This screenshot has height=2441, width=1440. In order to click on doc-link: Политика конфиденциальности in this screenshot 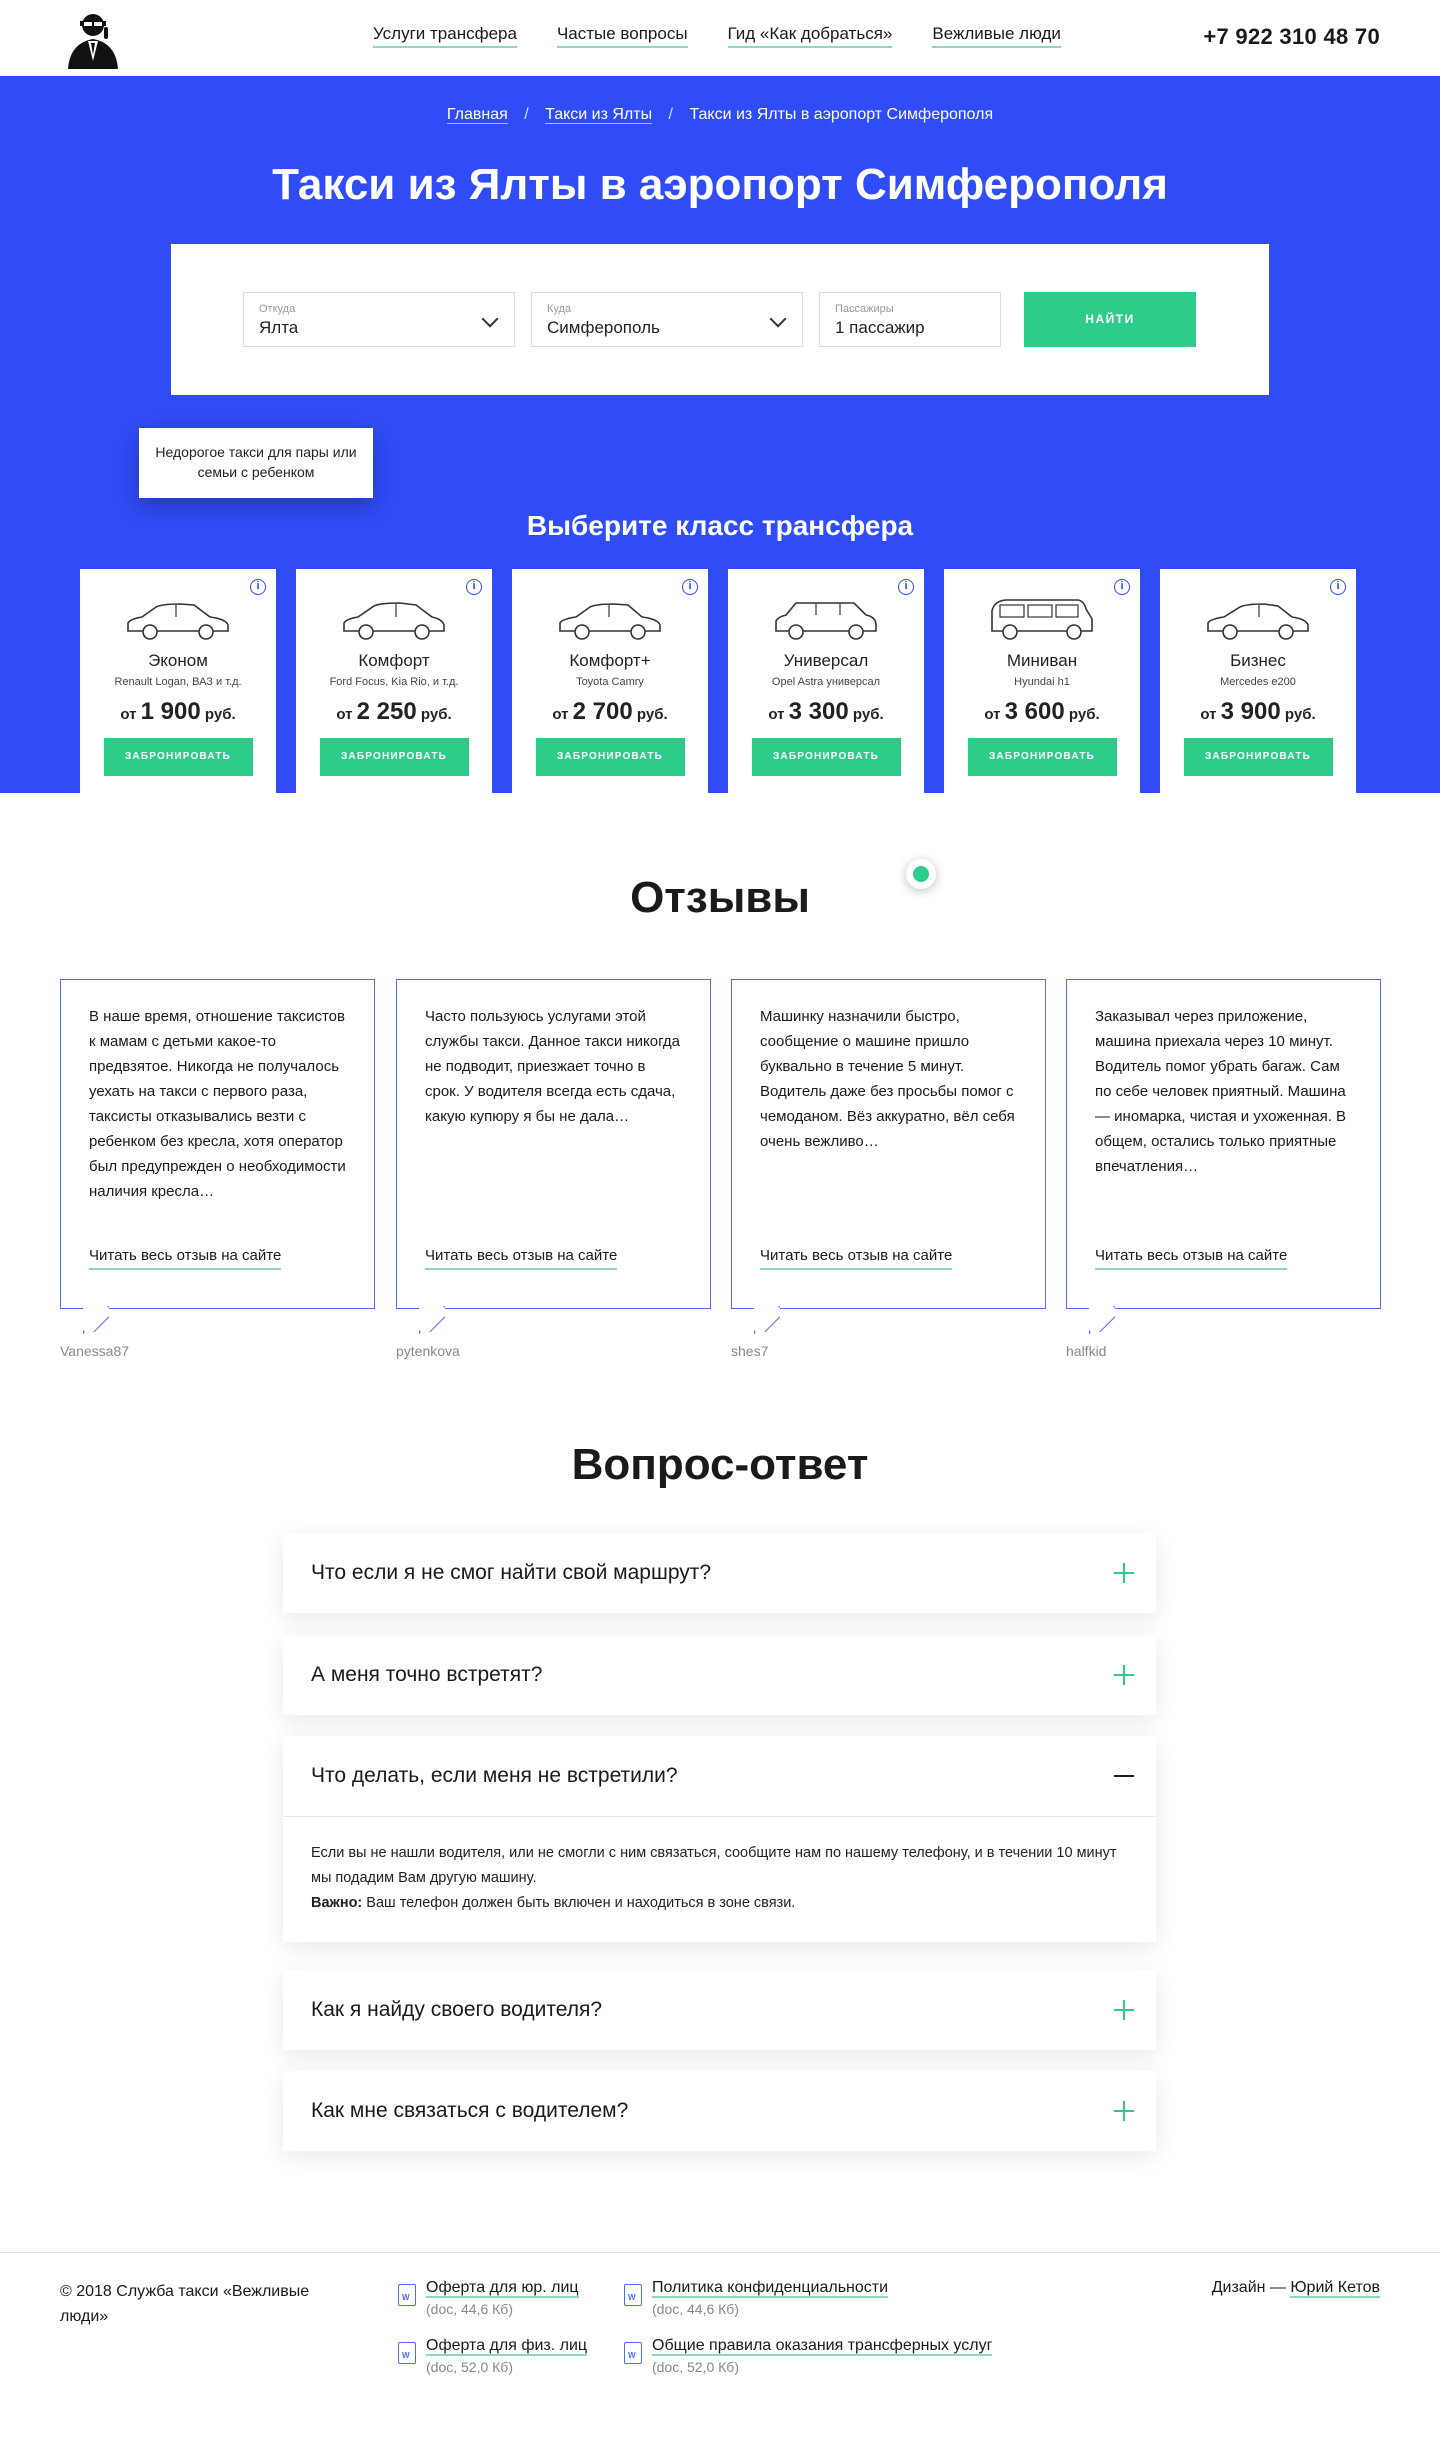, I will do `click(770, 2288)`.